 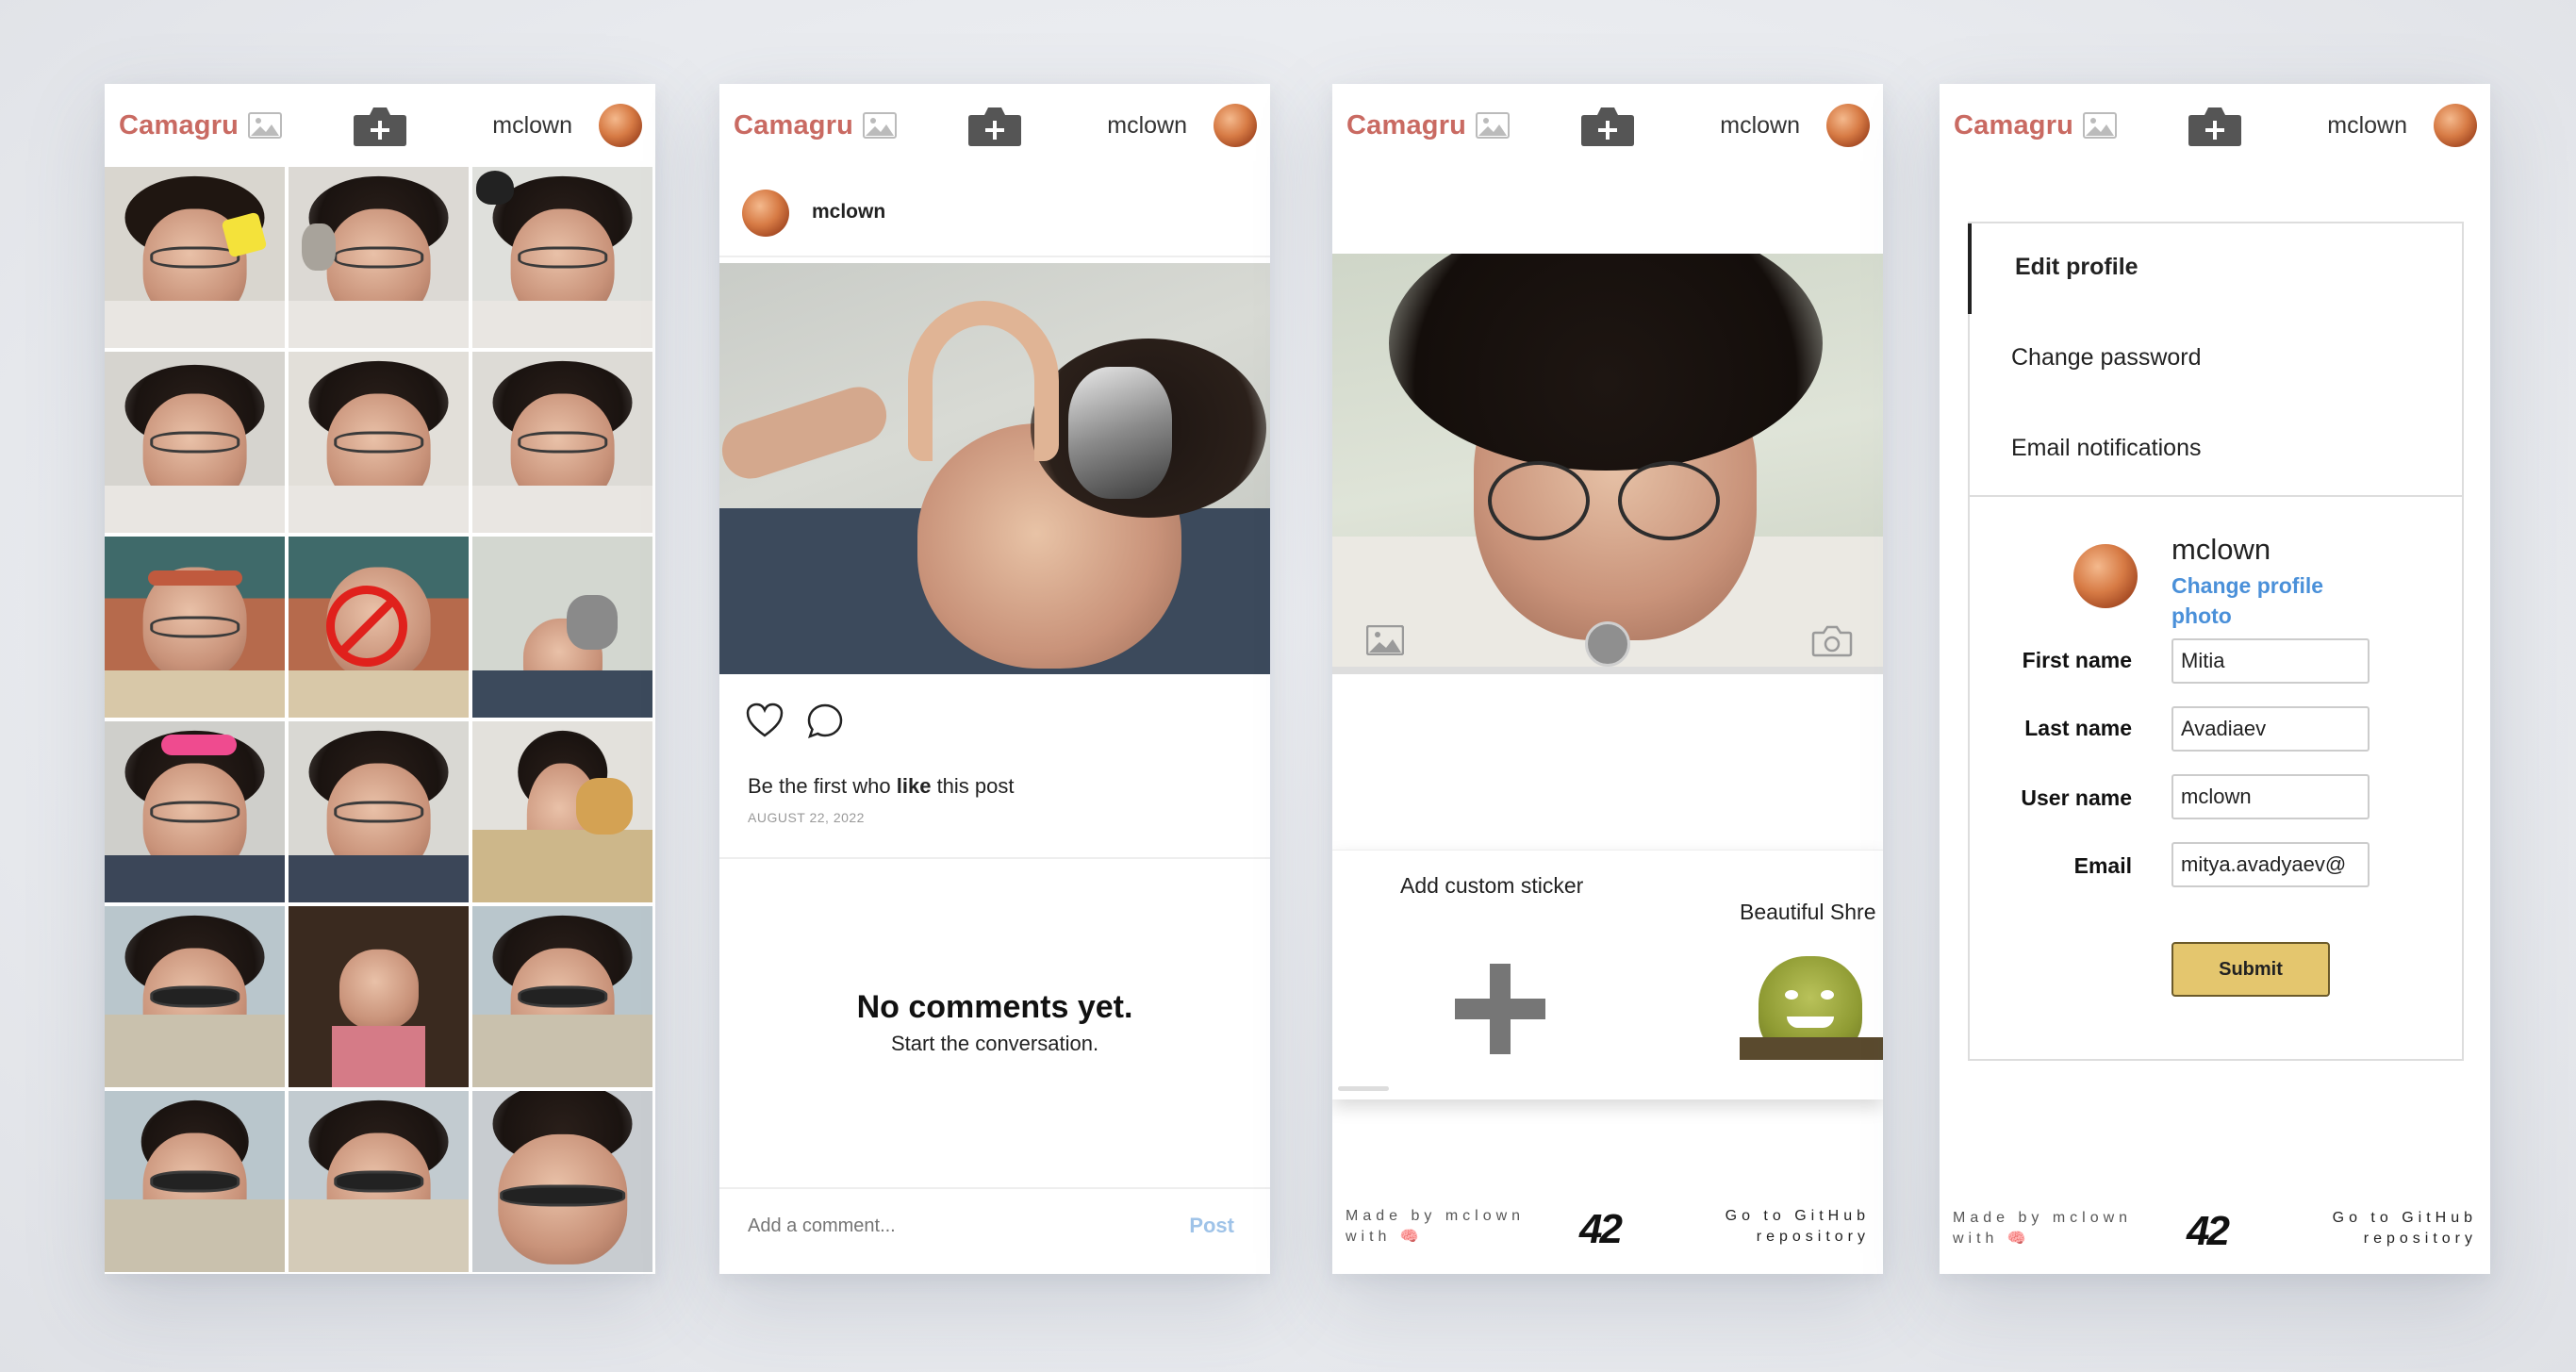 What do you see at coordinates (936, 1226) in the screenshot?
I see `comment-input` at bounding box center [936, 1226].